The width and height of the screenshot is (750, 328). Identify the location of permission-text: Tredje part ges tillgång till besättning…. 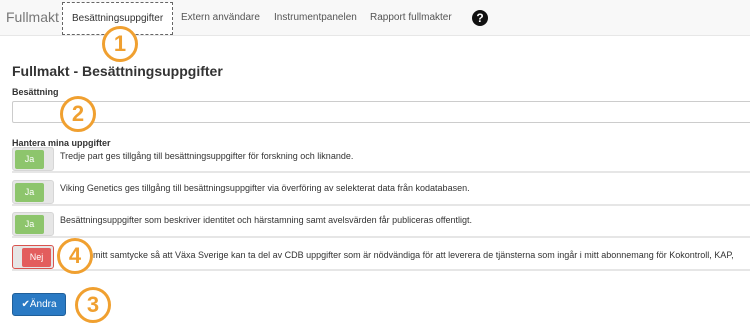
(207, 156).